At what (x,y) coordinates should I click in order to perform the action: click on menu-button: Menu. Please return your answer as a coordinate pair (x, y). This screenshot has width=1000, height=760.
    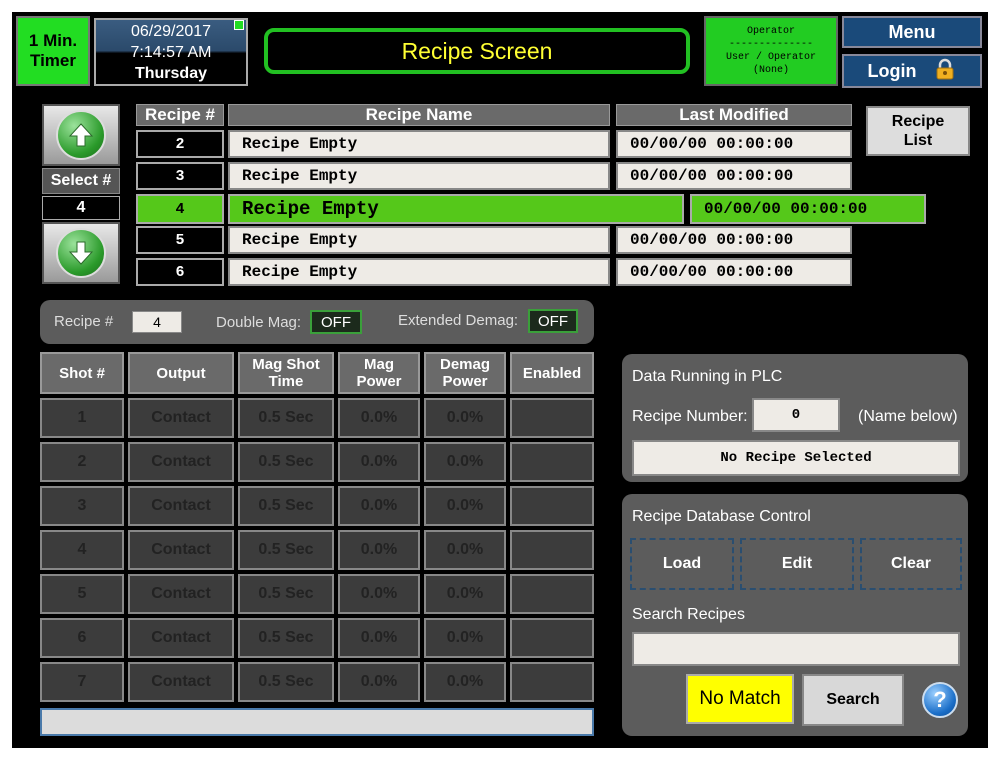
    Looking at the image, I should click on (912, 32).